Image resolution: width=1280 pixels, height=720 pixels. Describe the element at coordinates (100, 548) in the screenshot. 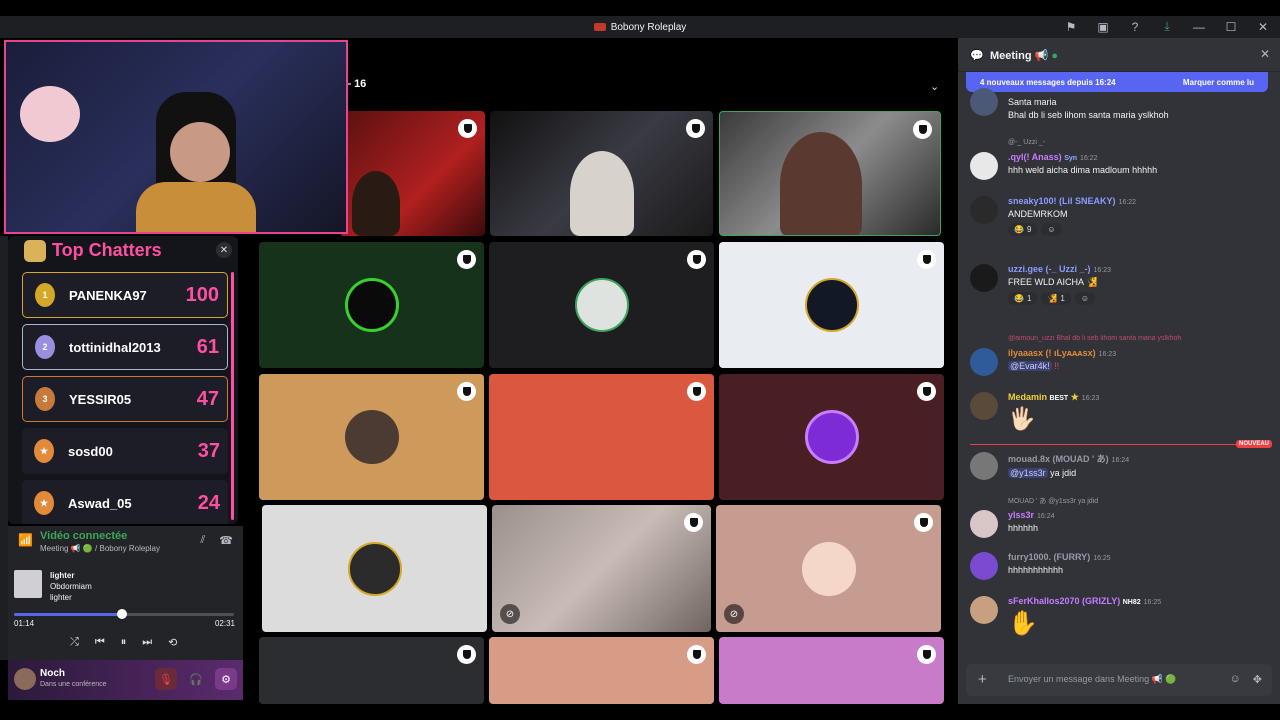

I see `voice-channel: Meeting 📢 🟢 / Bobony Roleplay` at that location.